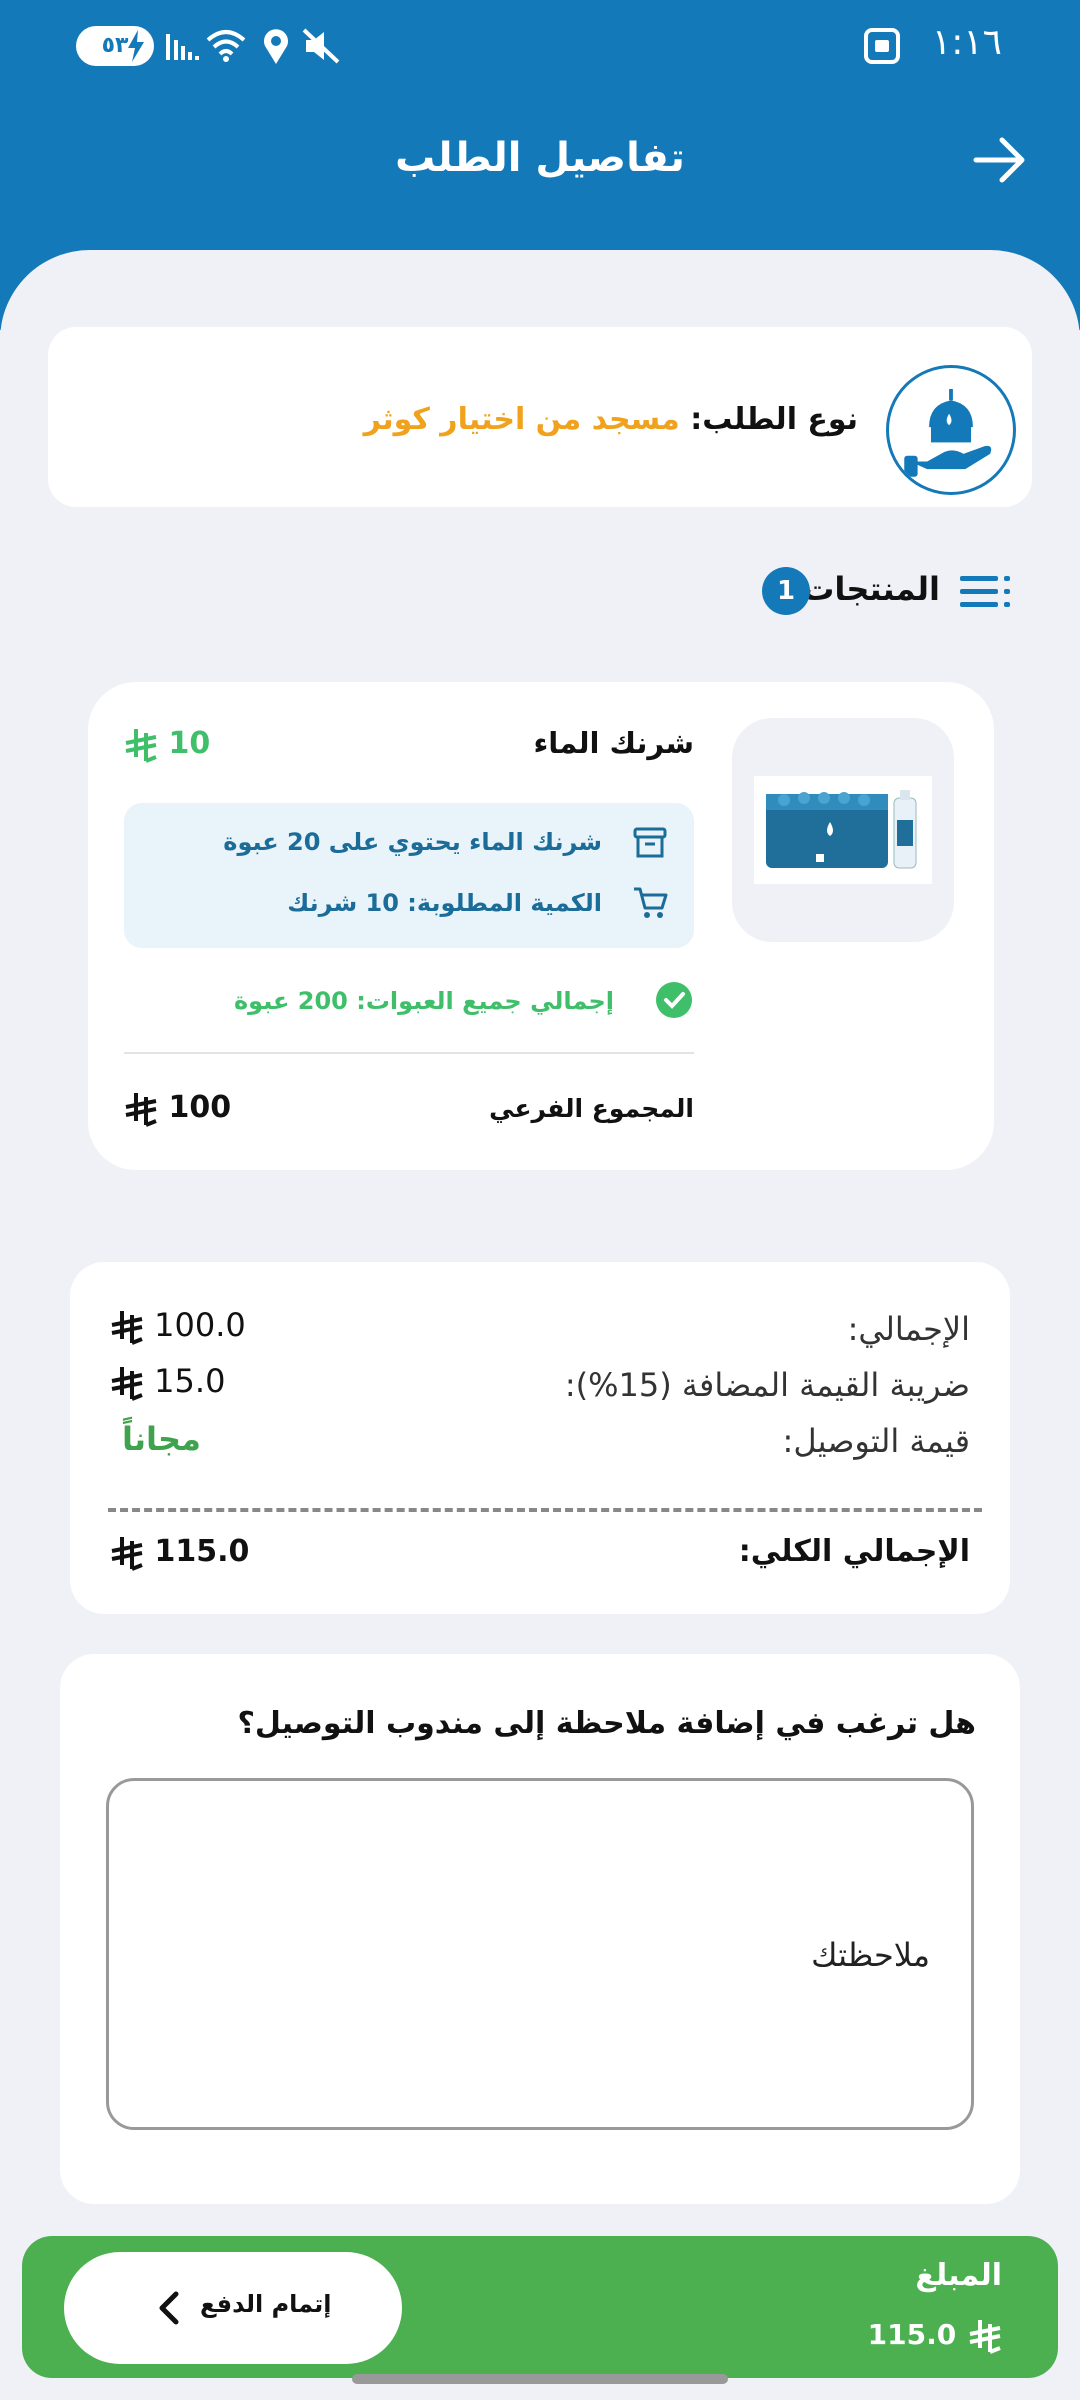 The height and width of the screenshot is (2400, 1080). I want to click on vat-value: 15.0, so click(166, 1381).